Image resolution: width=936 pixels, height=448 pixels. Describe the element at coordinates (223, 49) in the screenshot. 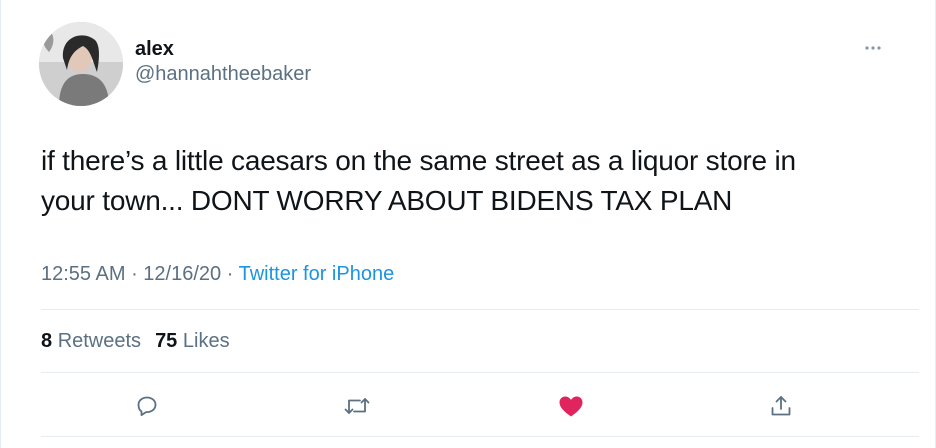

I see `display-name: alex` at that location.